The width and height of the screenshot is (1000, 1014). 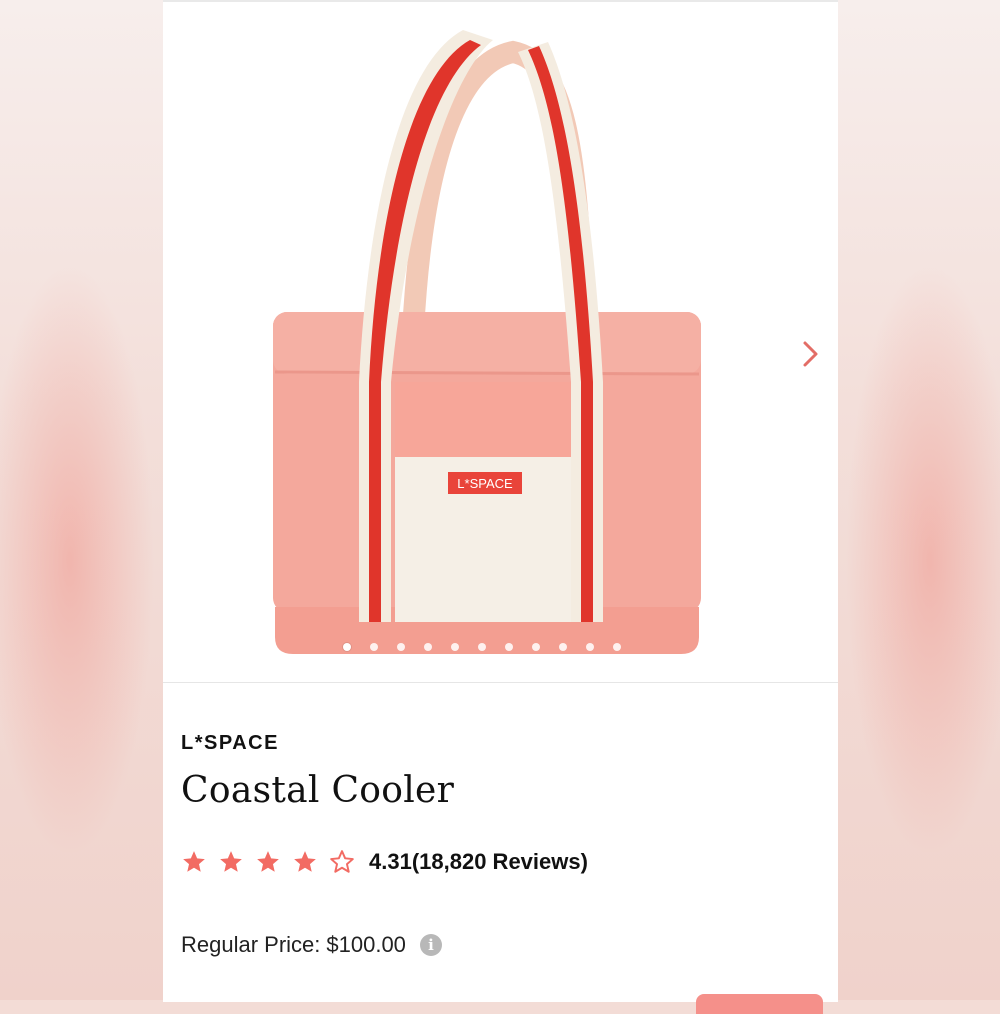 I want to click on add-to-bag-button, so click(x=759, y=1004).